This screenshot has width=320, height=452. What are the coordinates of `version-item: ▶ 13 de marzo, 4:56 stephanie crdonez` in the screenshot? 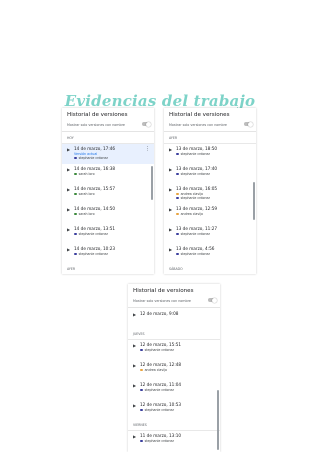 It's located at (210, 254).